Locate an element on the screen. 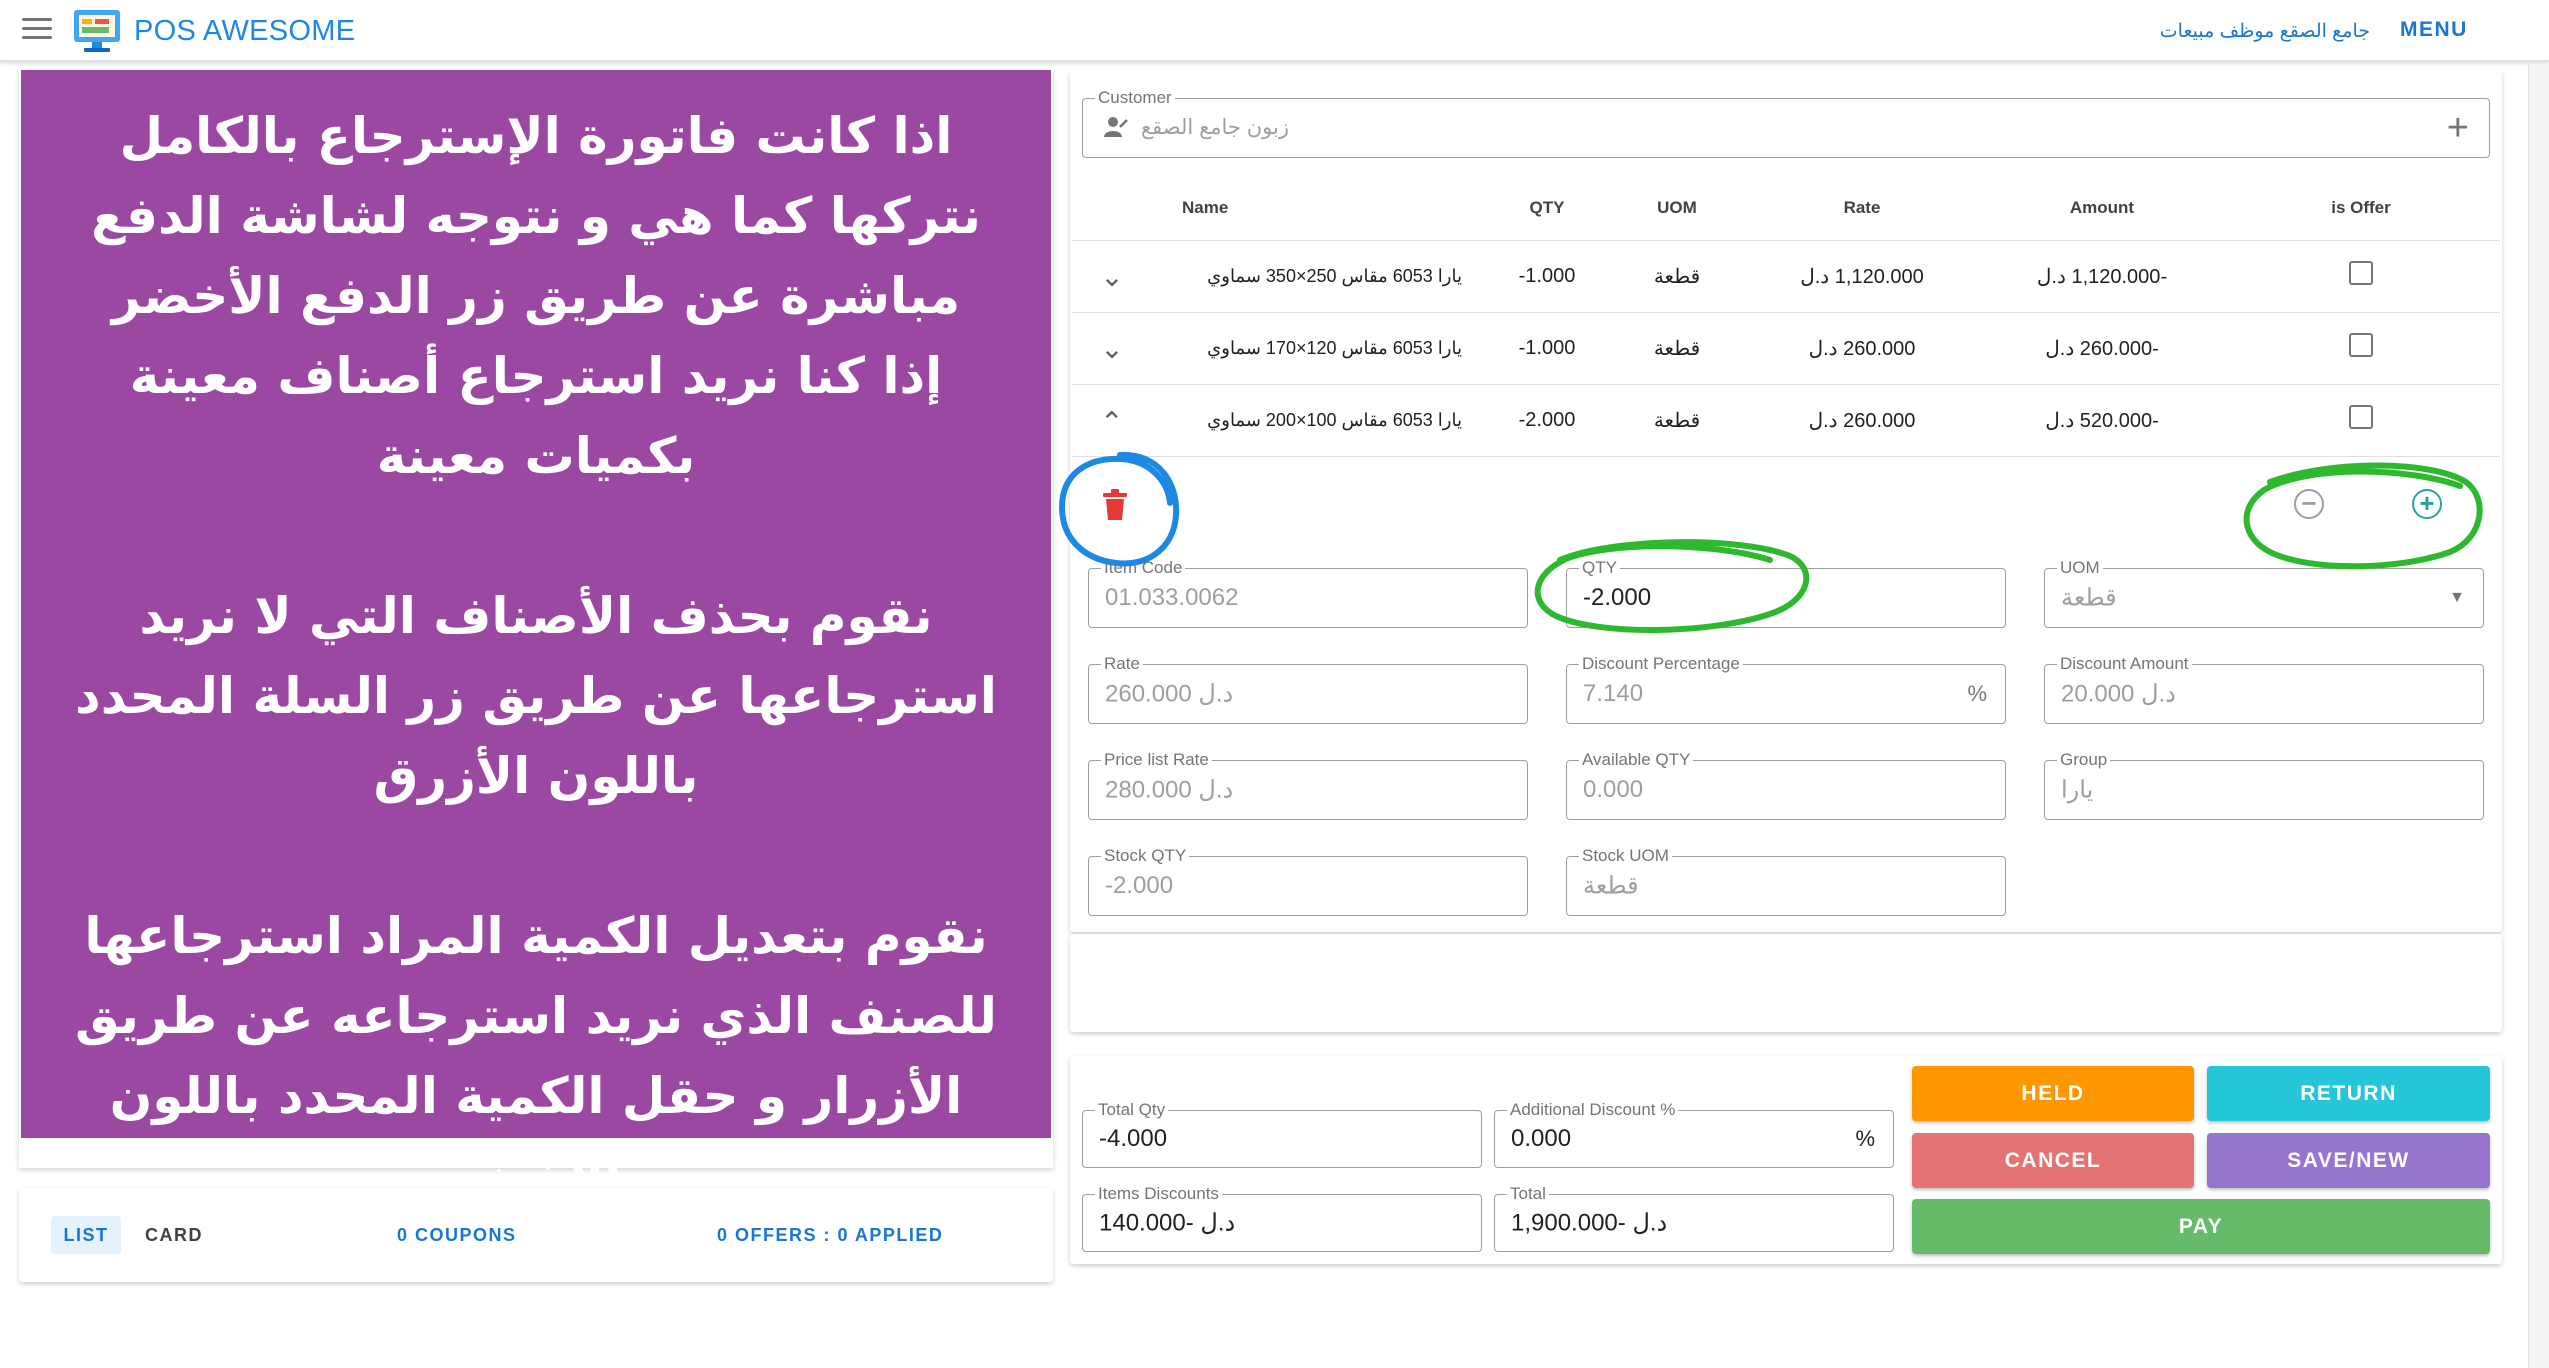 This screenshot has height=1368, width=2549. discount-amount-label: Discount Amount is located at coordinates (2124, 664).